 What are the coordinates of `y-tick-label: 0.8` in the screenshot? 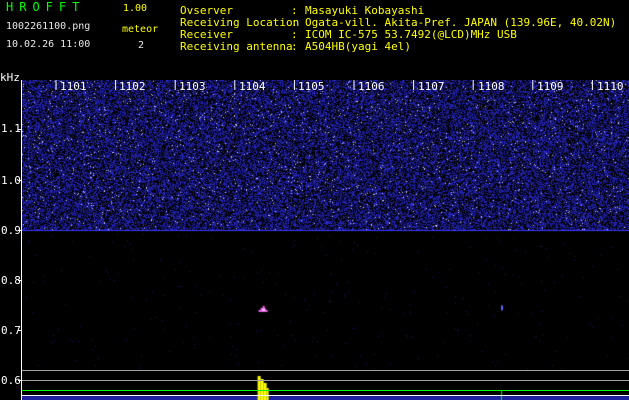 It's located at (11, 280).